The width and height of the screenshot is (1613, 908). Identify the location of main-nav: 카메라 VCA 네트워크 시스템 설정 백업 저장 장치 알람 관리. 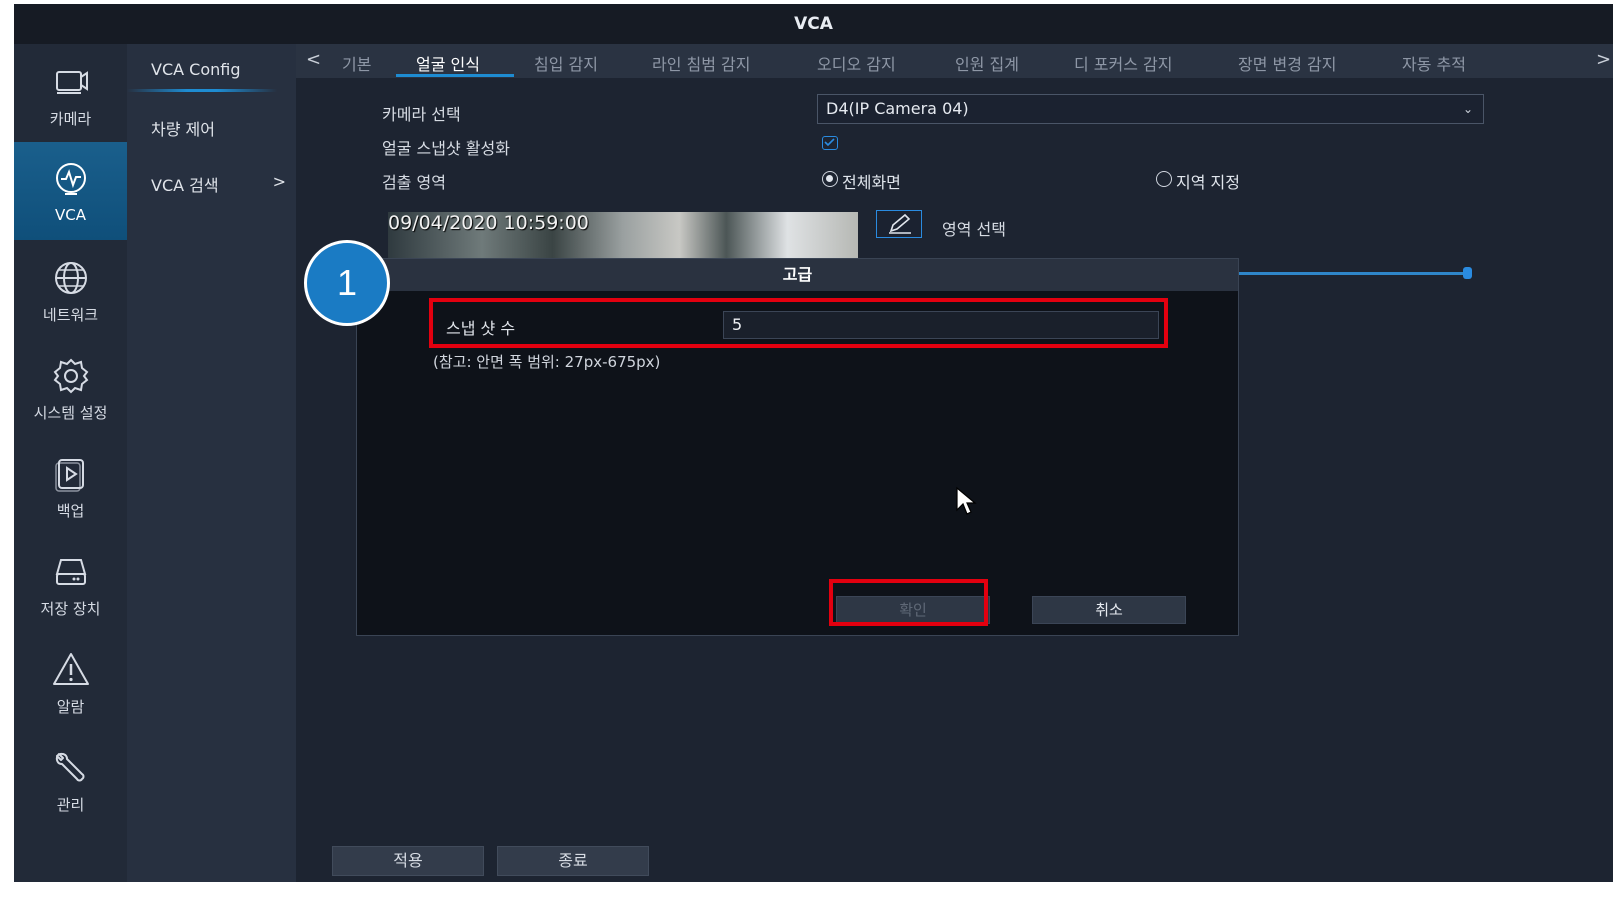
(70, 463).